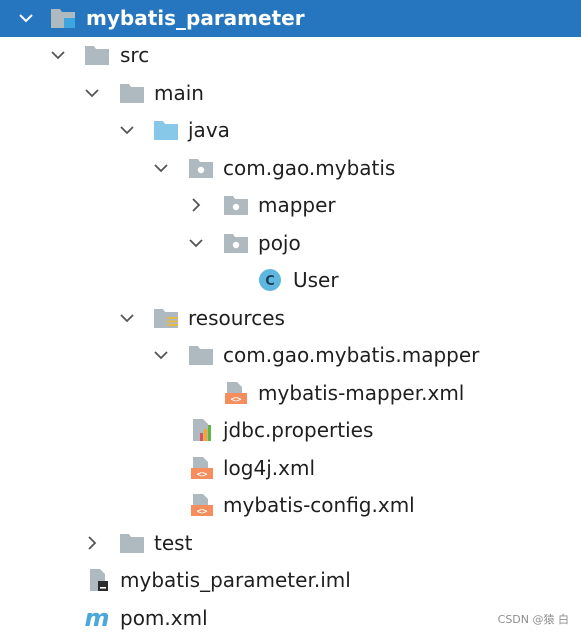 This screenshot has width=581, height=637. I want to click on tree-label: main, so click(179, 93).